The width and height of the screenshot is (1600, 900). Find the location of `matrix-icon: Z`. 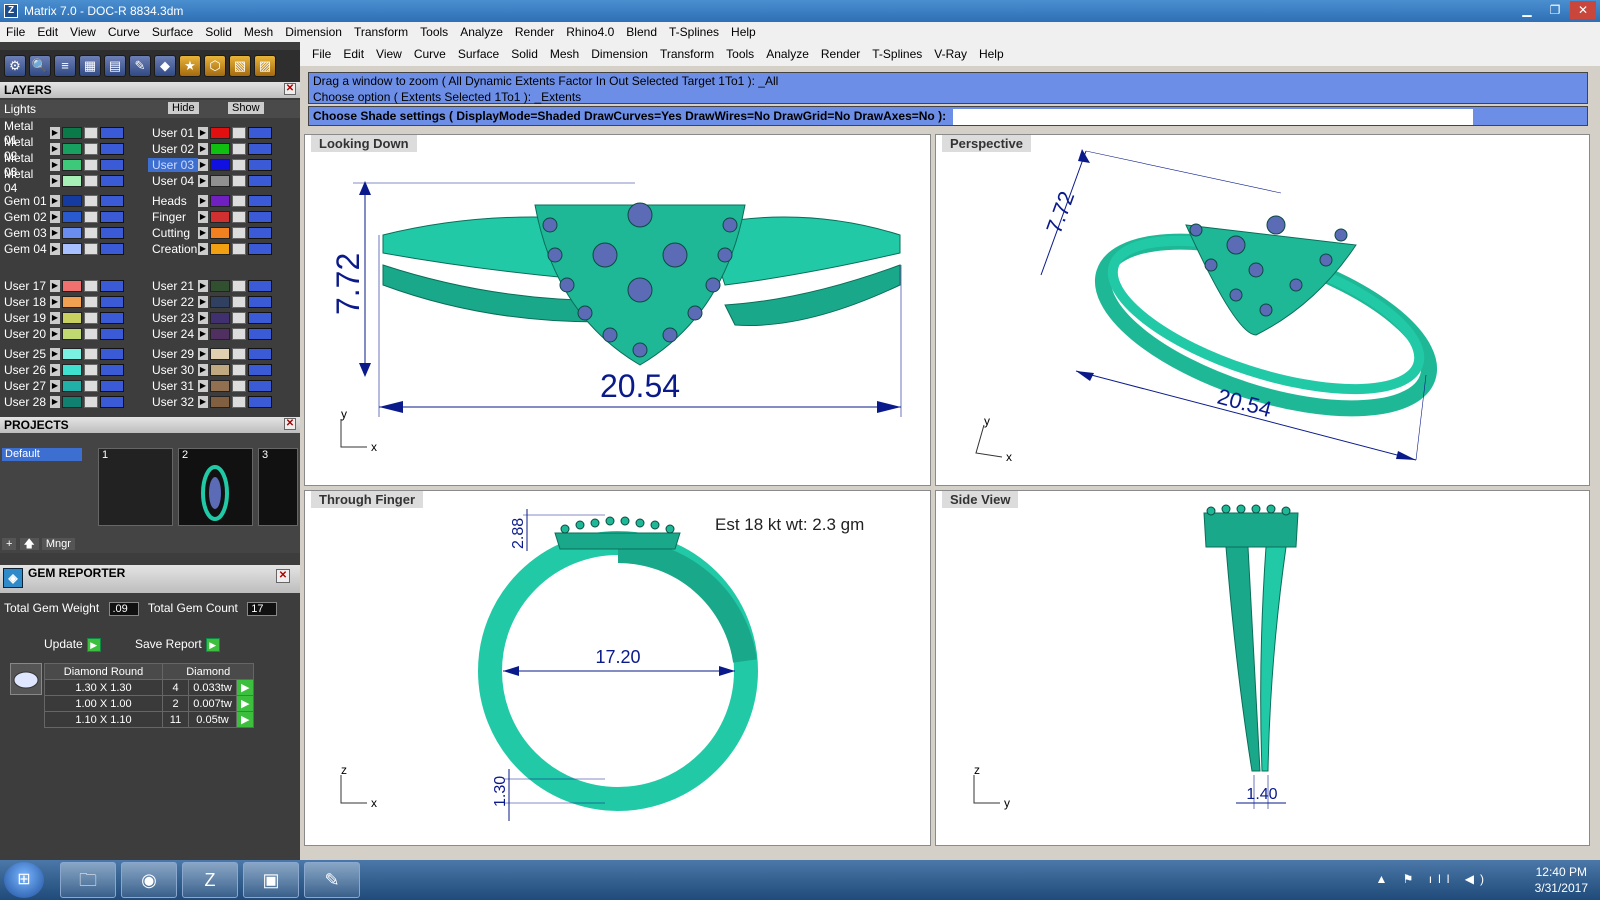

matrix-icon: Z is located at coordinates (210, 880).